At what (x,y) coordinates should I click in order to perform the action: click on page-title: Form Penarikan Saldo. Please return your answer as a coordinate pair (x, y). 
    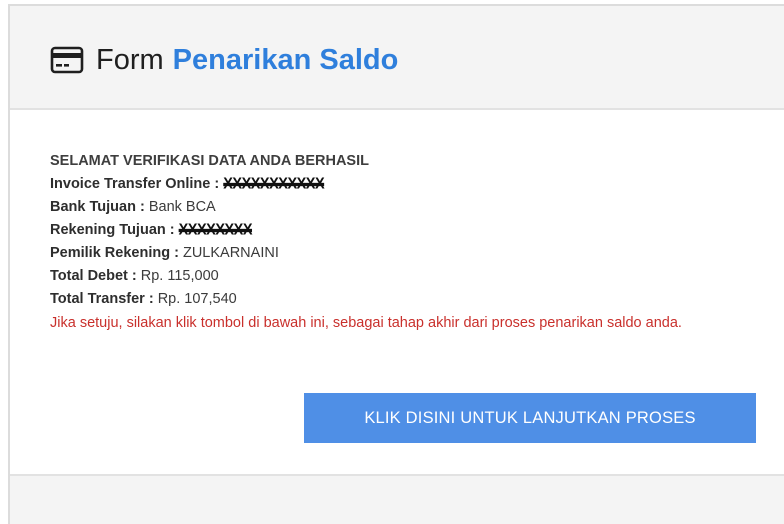
    Looking at the image, I should click on (224, 60).